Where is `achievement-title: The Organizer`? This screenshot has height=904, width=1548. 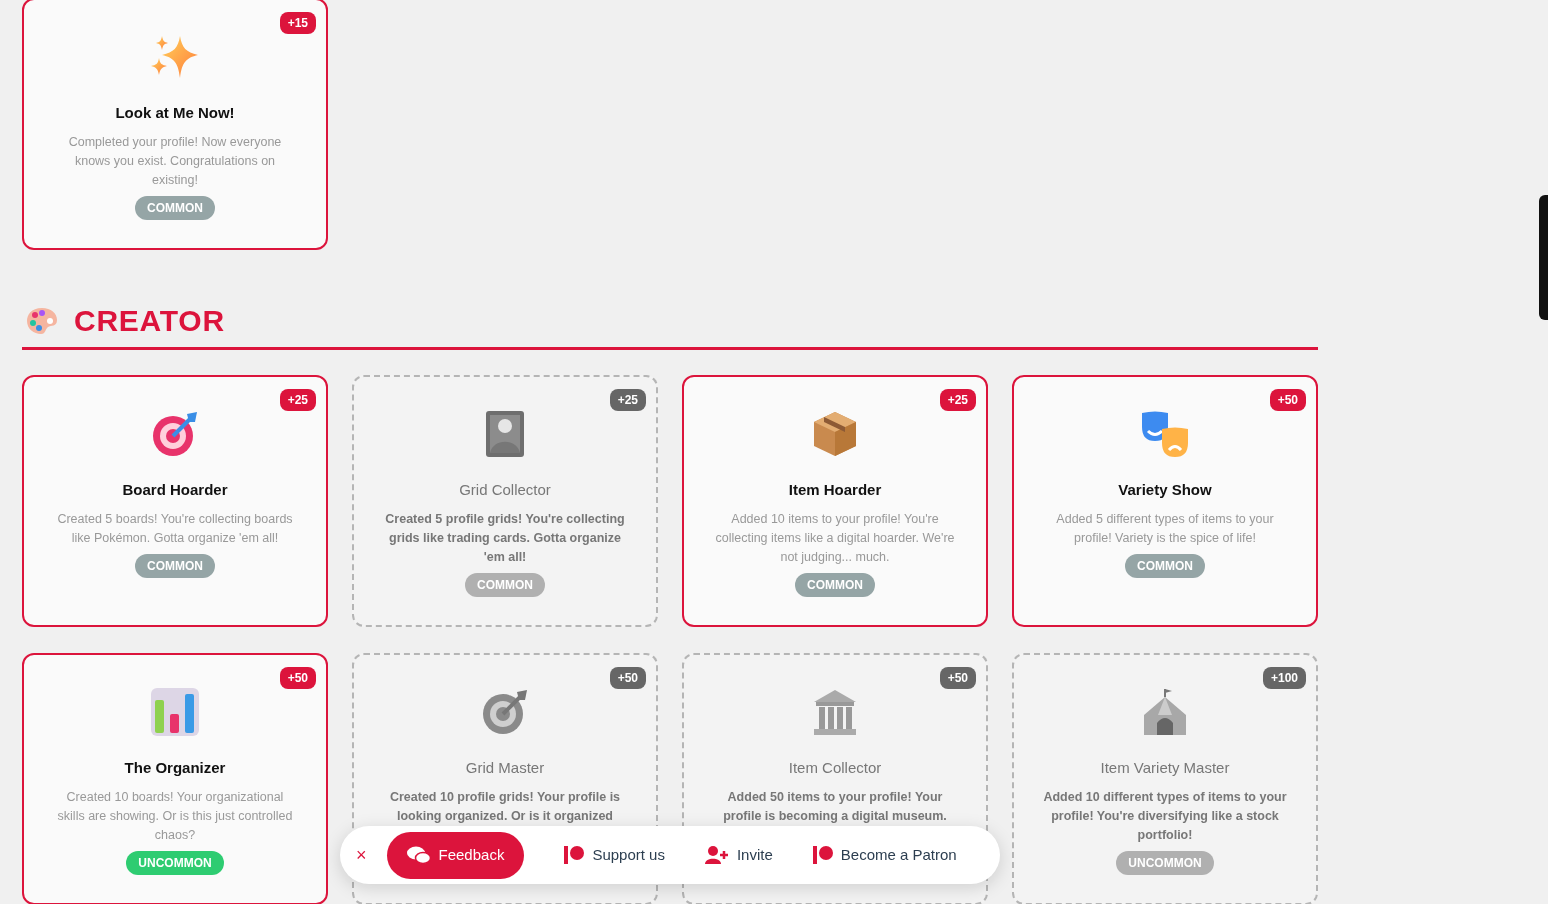 achievement-title: The Organizer is located at coordinates (175, 768).